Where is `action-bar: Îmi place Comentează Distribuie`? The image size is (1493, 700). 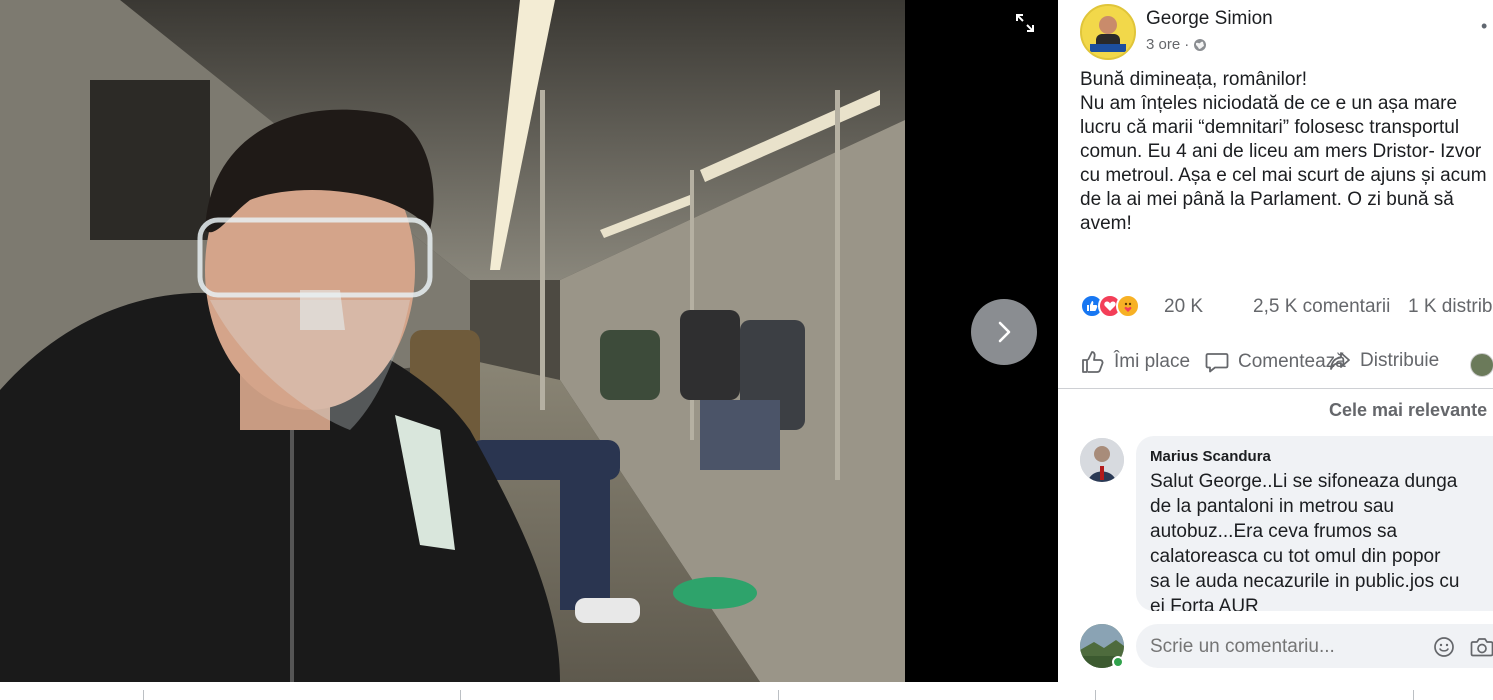 action-bar: Îmi place Comentează Distribuie is located at coordinates (1286, 365).